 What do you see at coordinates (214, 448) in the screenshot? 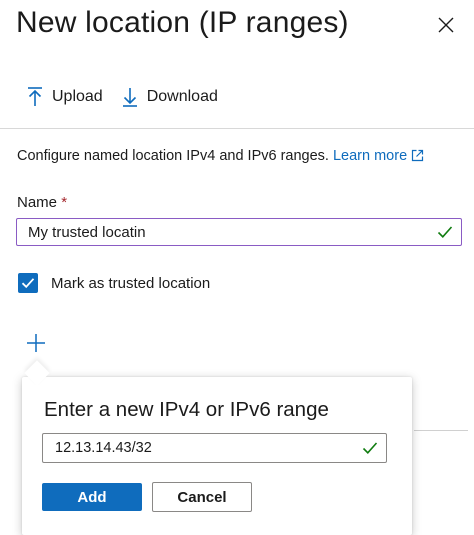
I see `ip-range-input: 12.13.14.43/32` at bounding box center [214, 448].